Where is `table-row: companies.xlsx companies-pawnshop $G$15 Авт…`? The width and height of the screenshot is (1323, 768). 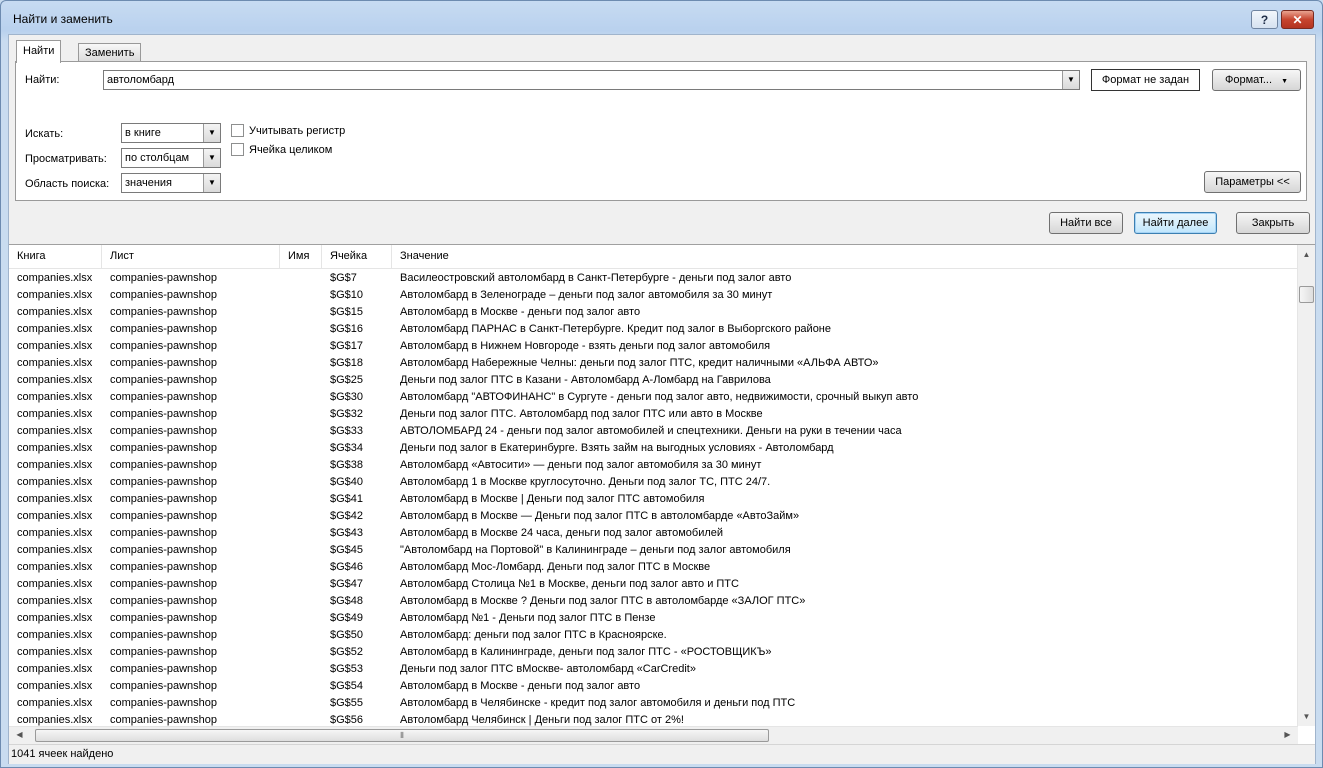 table-row: companies.xlsx companies-pawnshop $G$15 Авт… is located at coordinates (654, 312).